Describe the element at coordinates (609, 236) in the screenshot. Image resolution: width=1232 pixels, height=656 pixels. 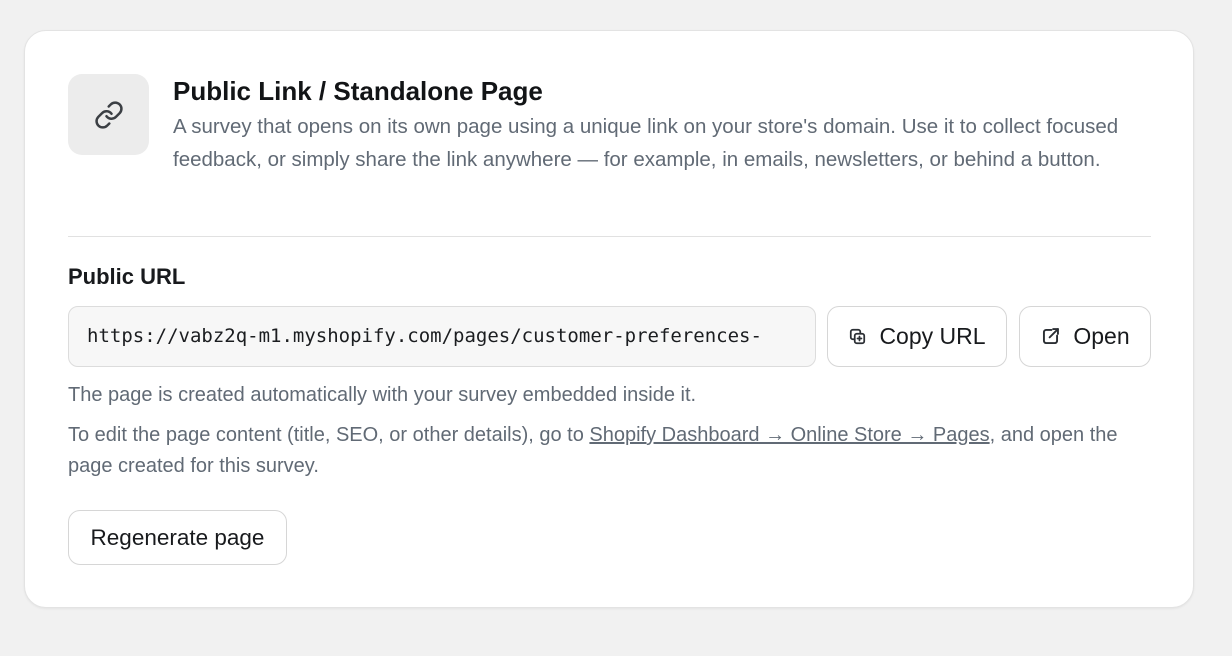
I see `section-divider` at that location.